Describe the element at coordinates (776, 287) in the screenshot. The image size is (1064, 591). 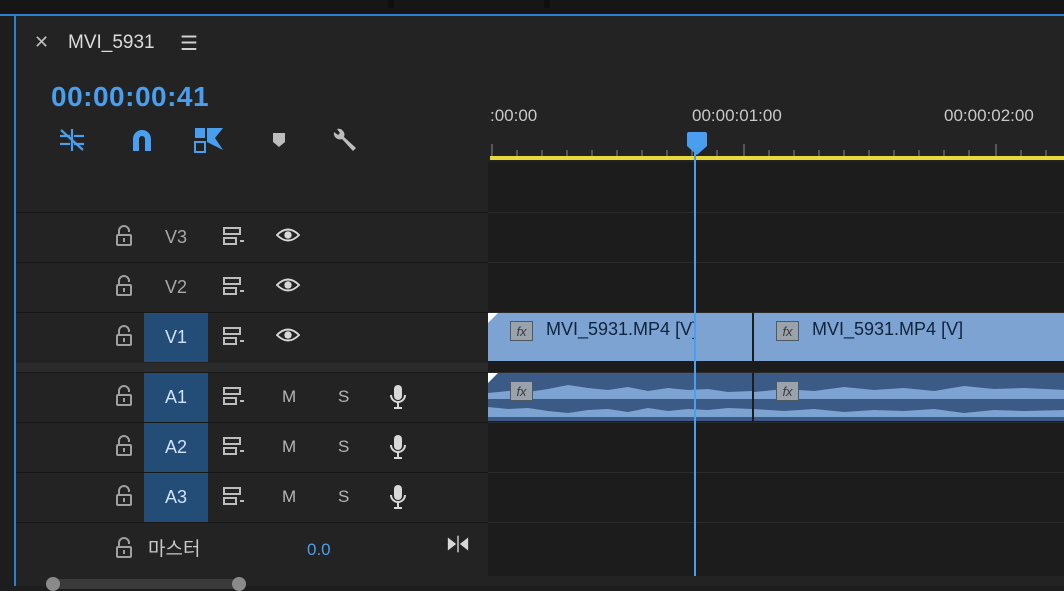
I see `timeline-track-v2` at that location.